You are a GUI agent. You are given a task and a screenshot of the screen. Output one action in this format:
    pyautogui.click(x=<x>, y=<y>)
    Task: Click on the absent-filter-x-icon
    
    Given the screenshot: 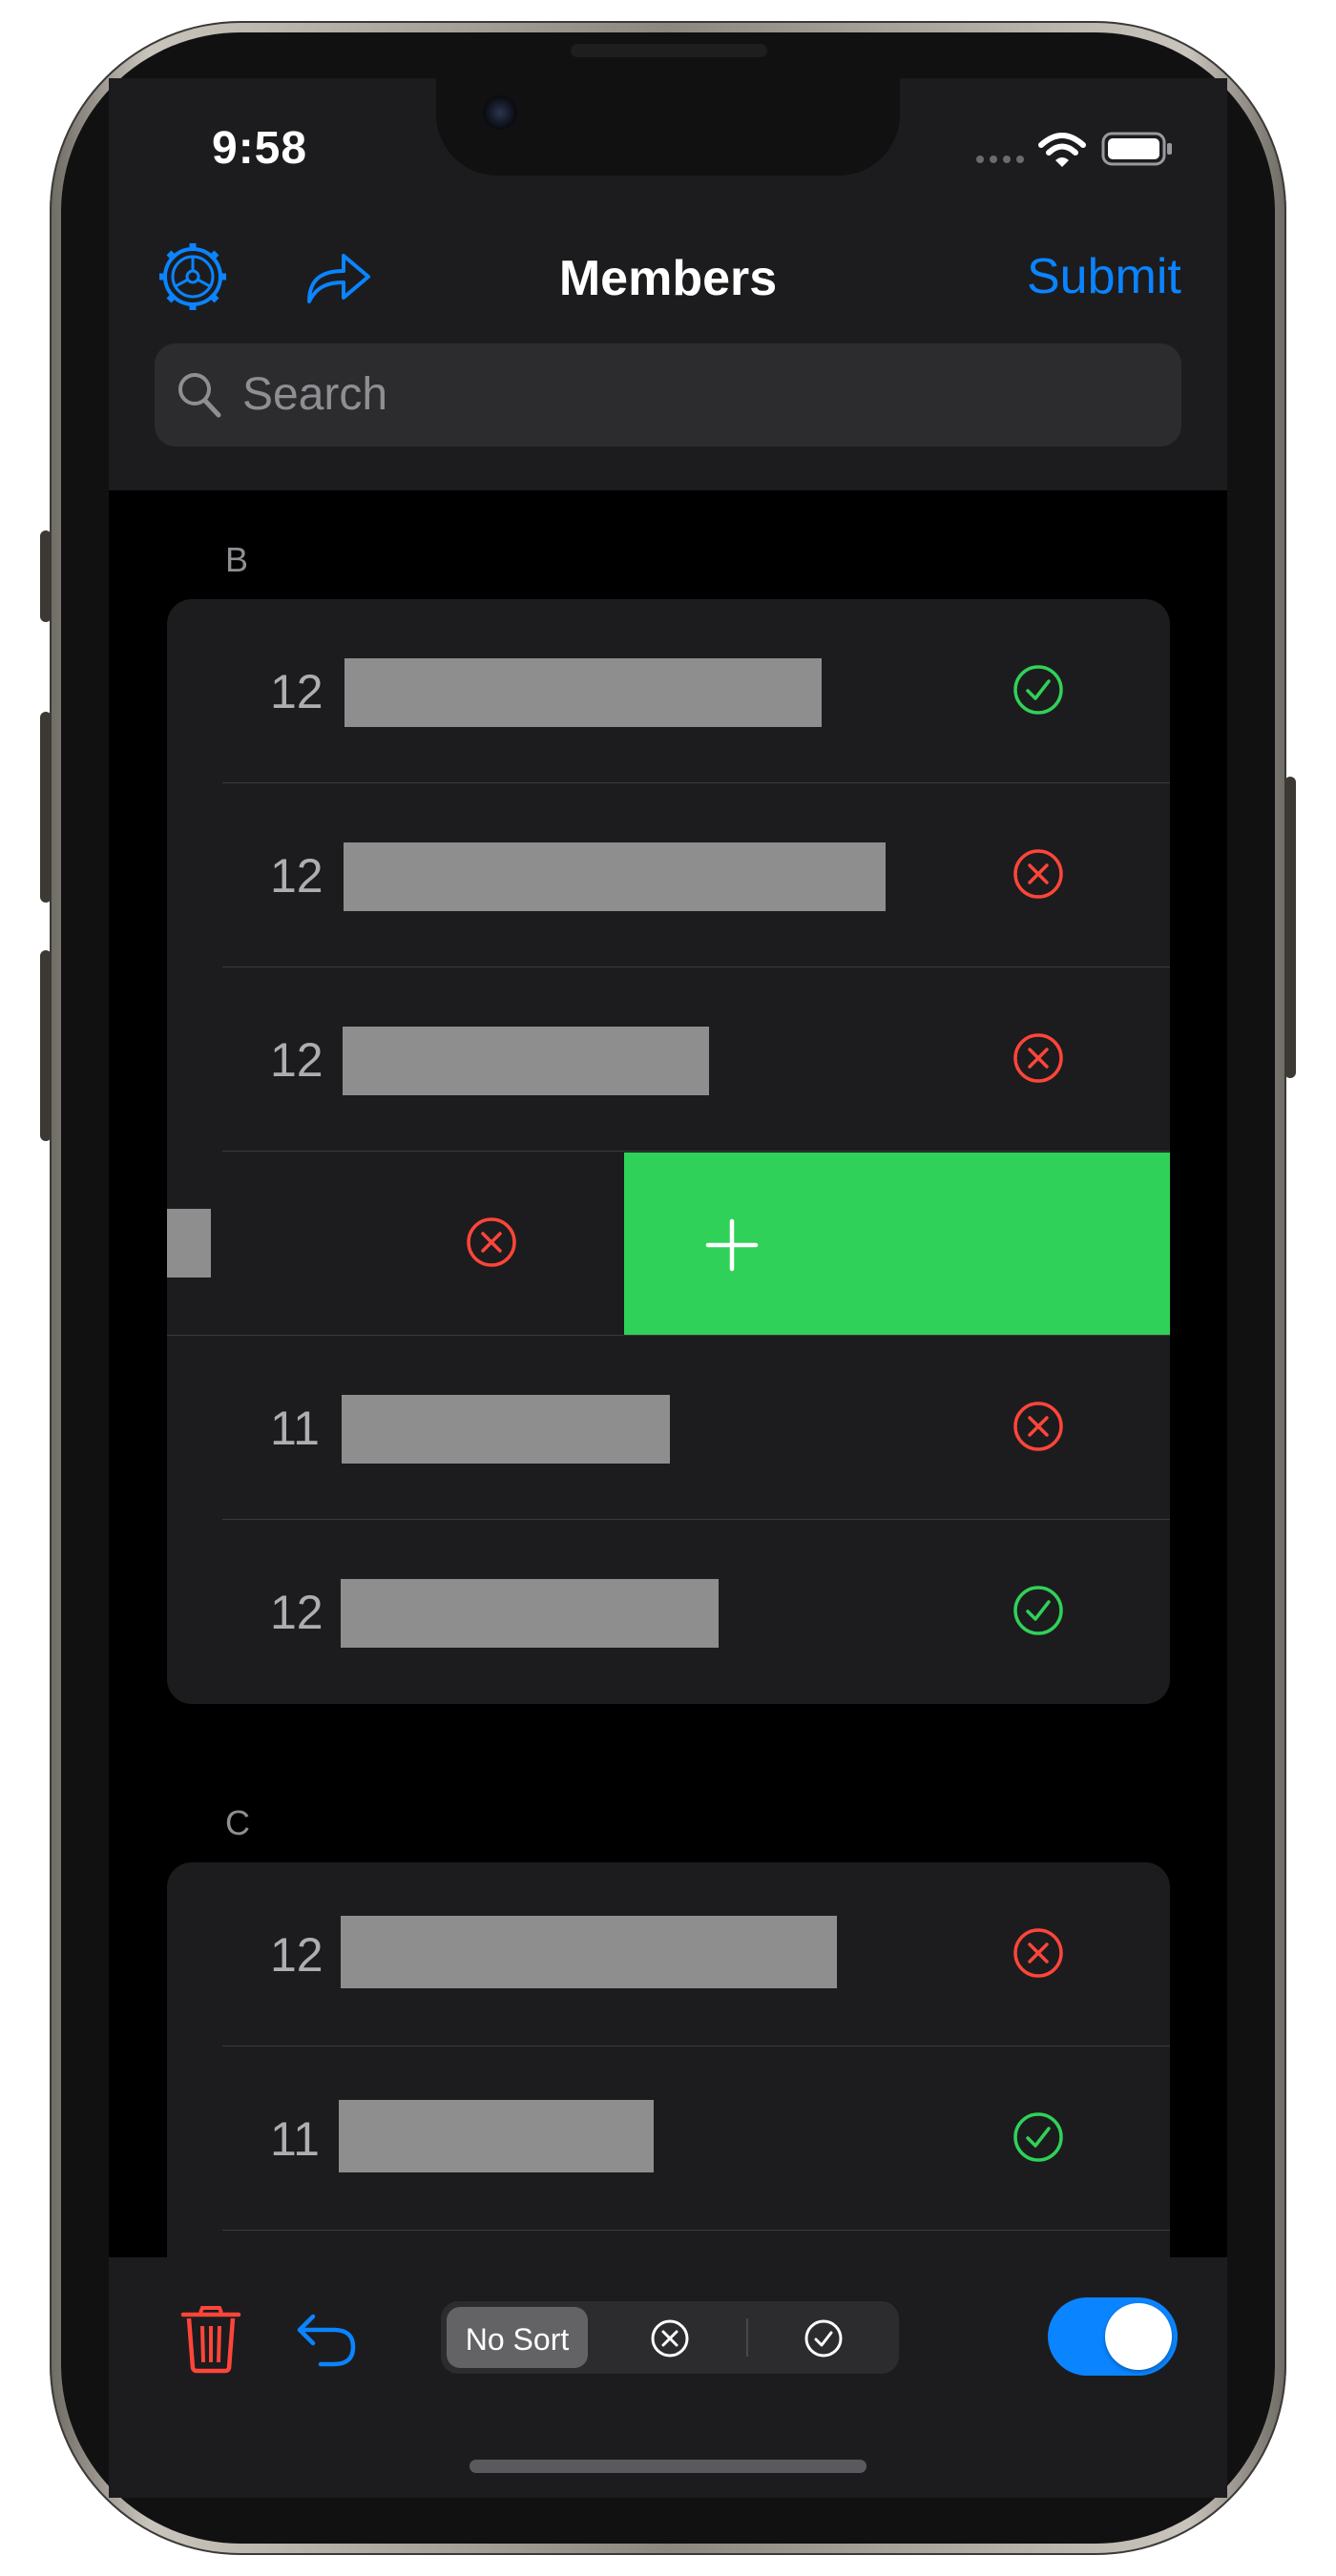 What is the action you would take?
    pyautogui.click(x=670, y=2338)
    